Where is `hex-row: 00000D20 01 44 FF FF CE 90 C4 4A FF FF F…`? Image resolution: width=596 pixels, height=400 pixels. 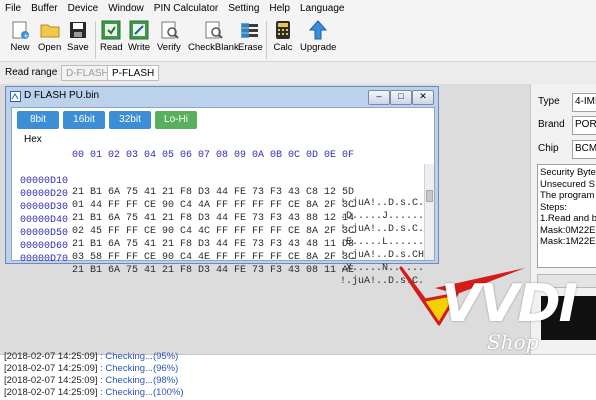
hex-row: 00000D20 01 44 FF FF CE 90 C4 4A FF FF F… is located at coordinates (224, 200).